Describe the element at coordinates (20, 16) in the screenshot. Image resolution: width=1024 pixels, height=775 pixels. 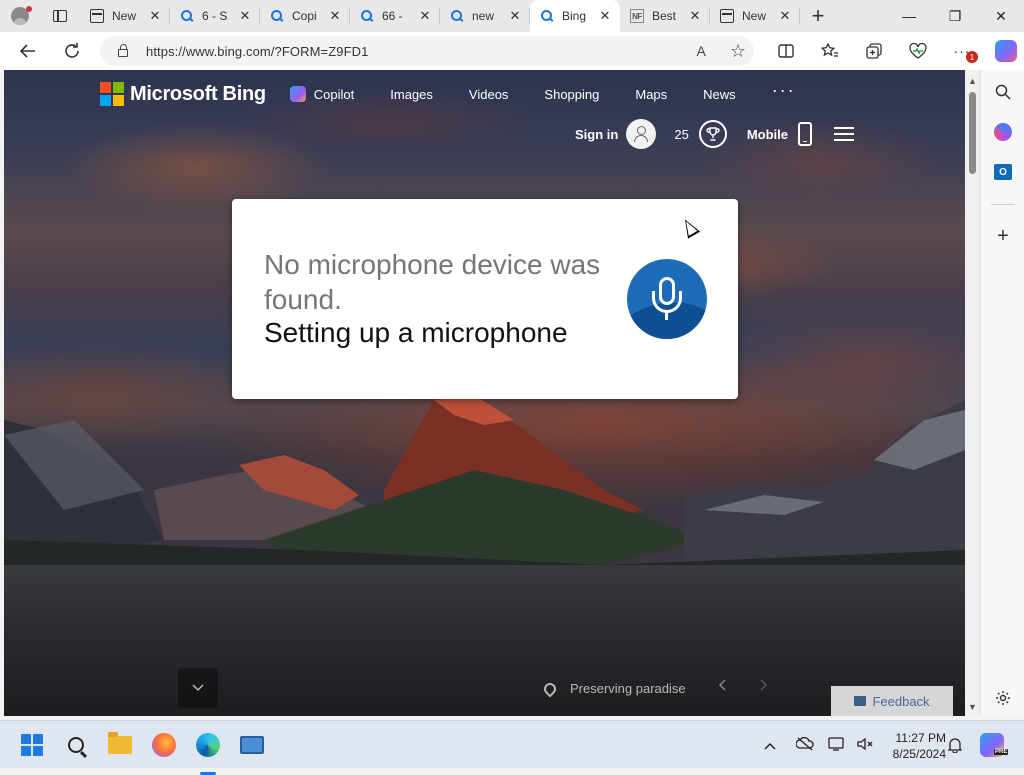
I see `profile-button` at that location.